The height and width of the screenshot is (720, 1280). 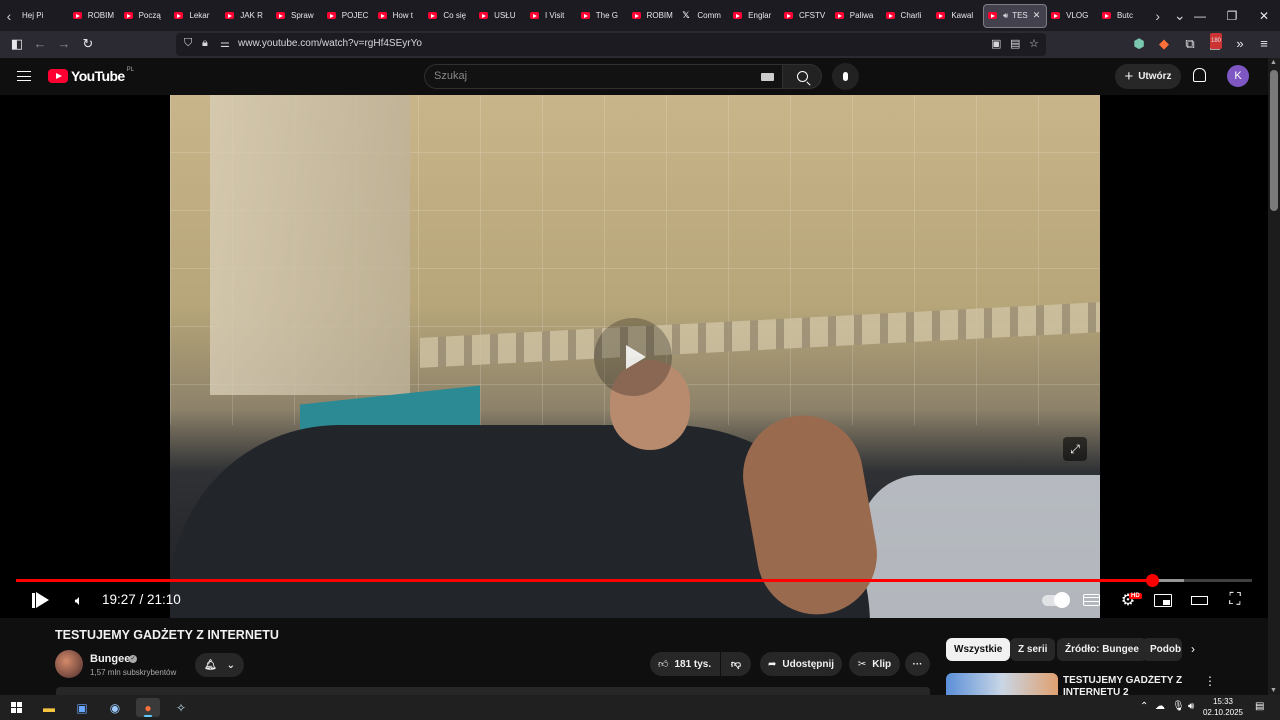 What do you see at coordinates (348, 16) in the screenshot?
I see `browser-tab: POJEC` at bounding box center [348, 16].